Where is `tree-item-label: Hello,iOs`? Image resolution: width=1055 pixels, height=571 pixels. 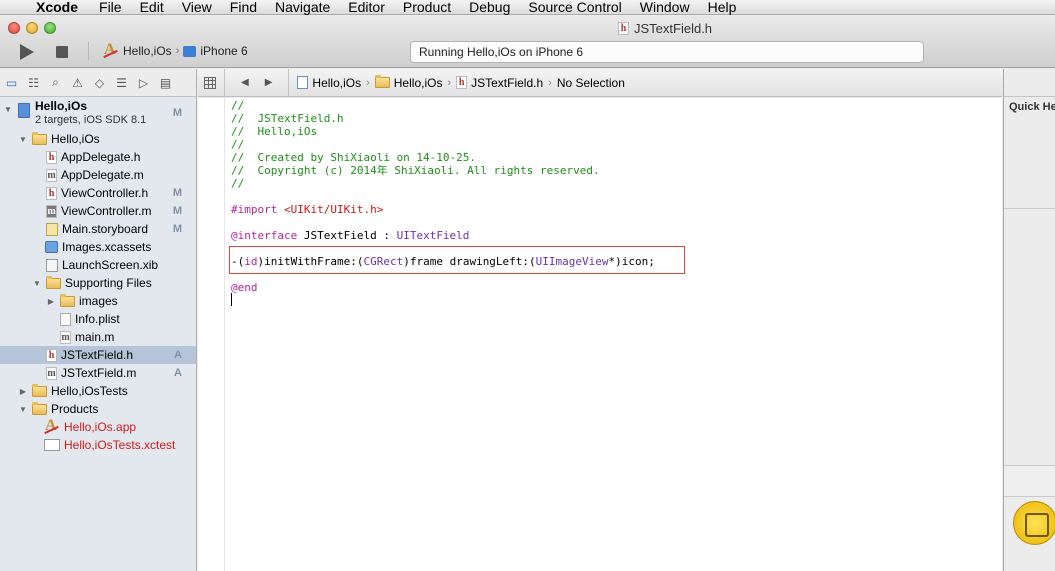 tree-item-label: Hello,iOs is located at coordinates (75, 139).